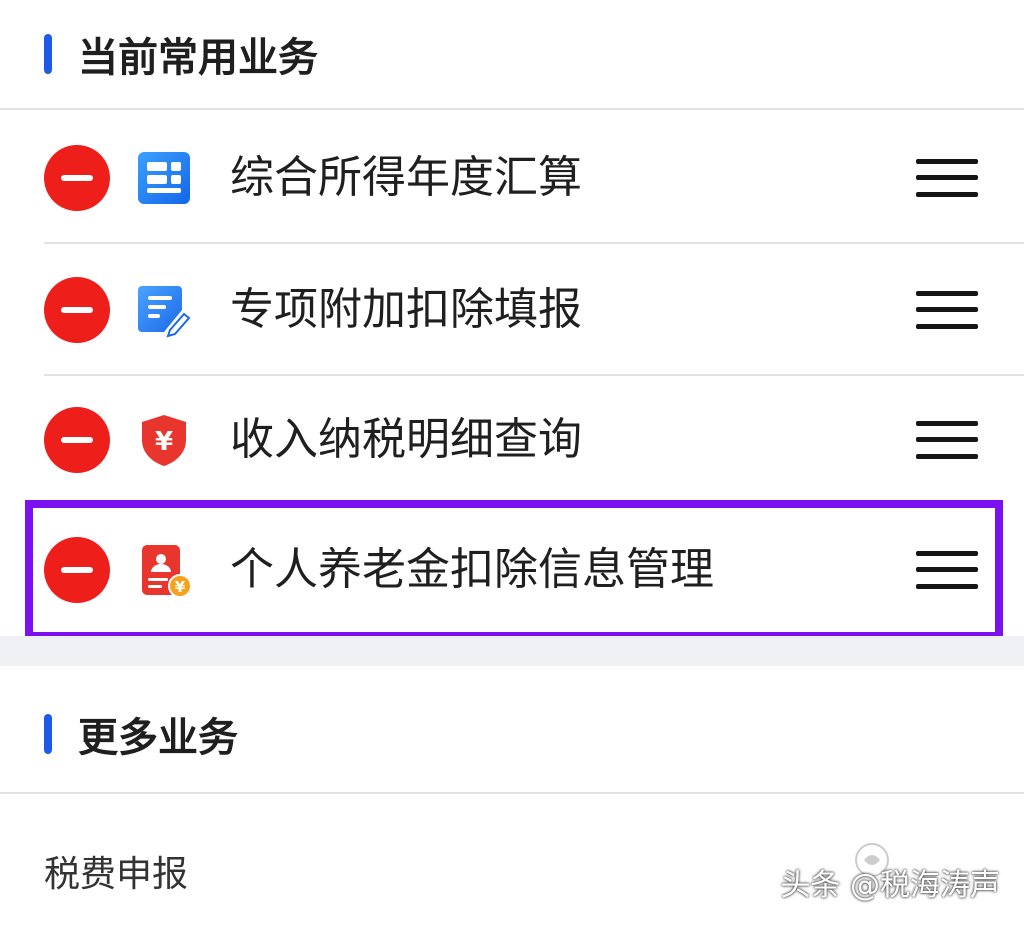  What do you see at coordinates (406, 309) in the screenshot?
I see `item-label: 专项附加扣除填报` at bounding box center [406, 309].